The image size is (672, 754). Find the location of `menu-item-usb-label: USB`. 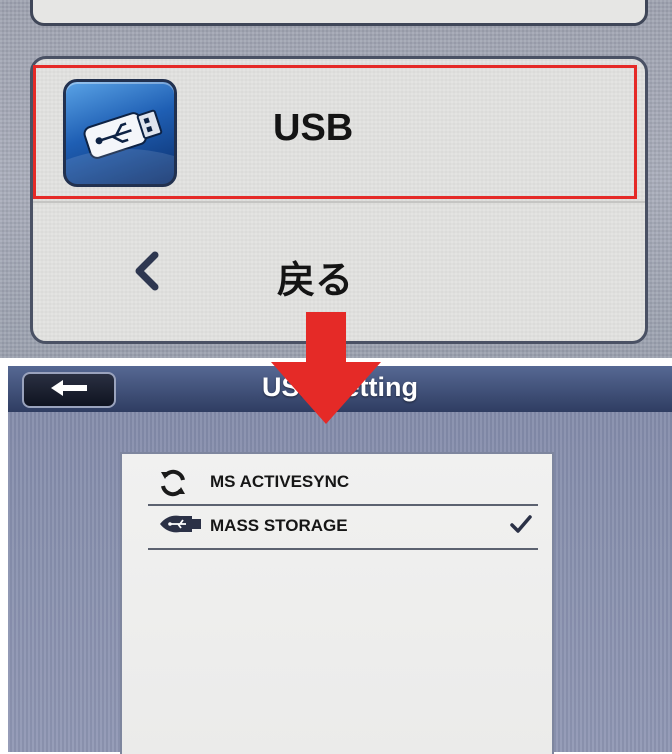

menu-item-usb-label: USB is located at coordinates (313, 128).